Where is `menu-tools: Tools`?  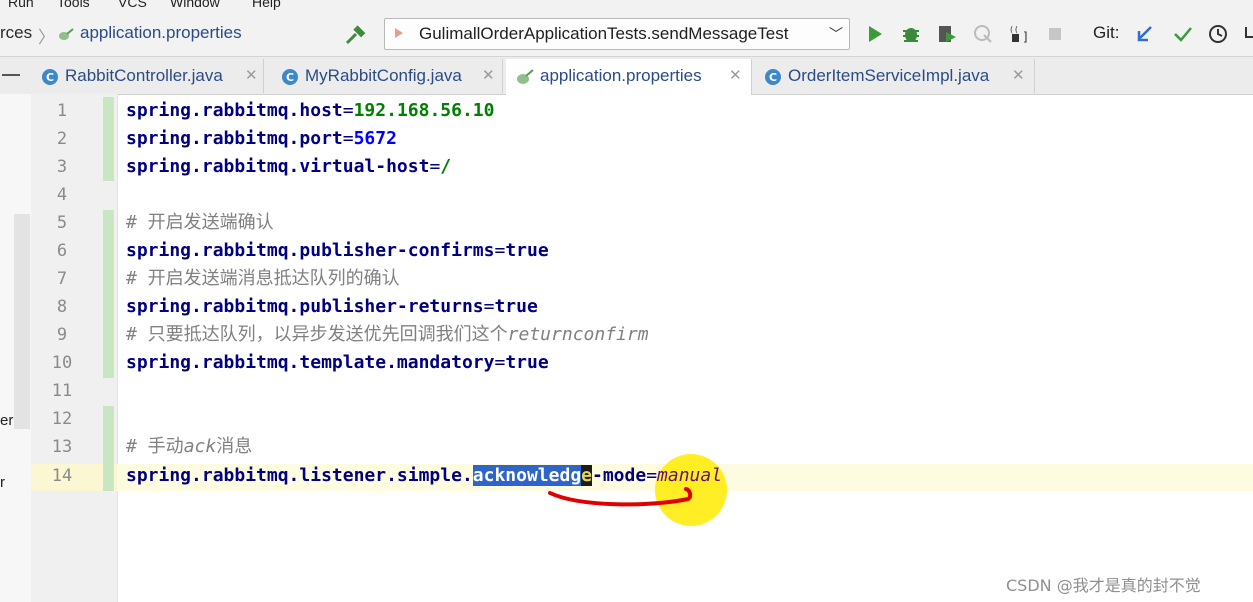 menu-tools: Tools is located at coordinates (73, 5).